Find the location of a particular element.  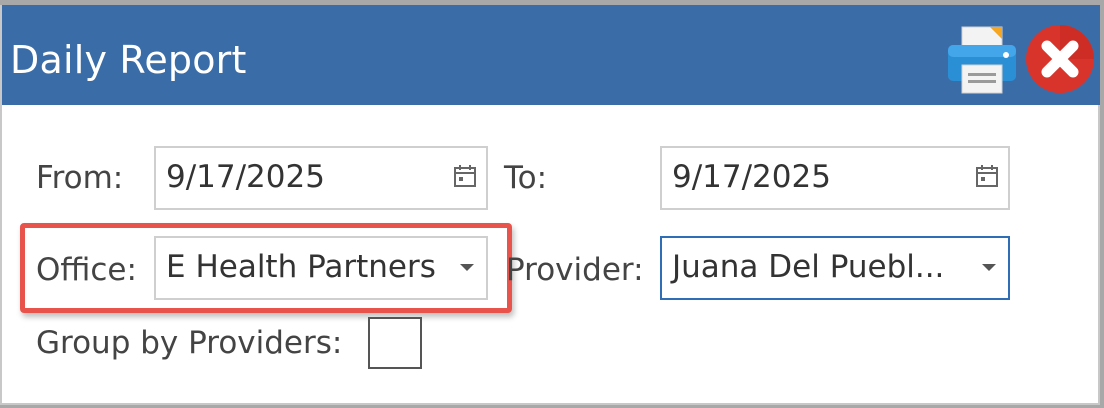

from-label: From: is located at coordinates (80, 178).